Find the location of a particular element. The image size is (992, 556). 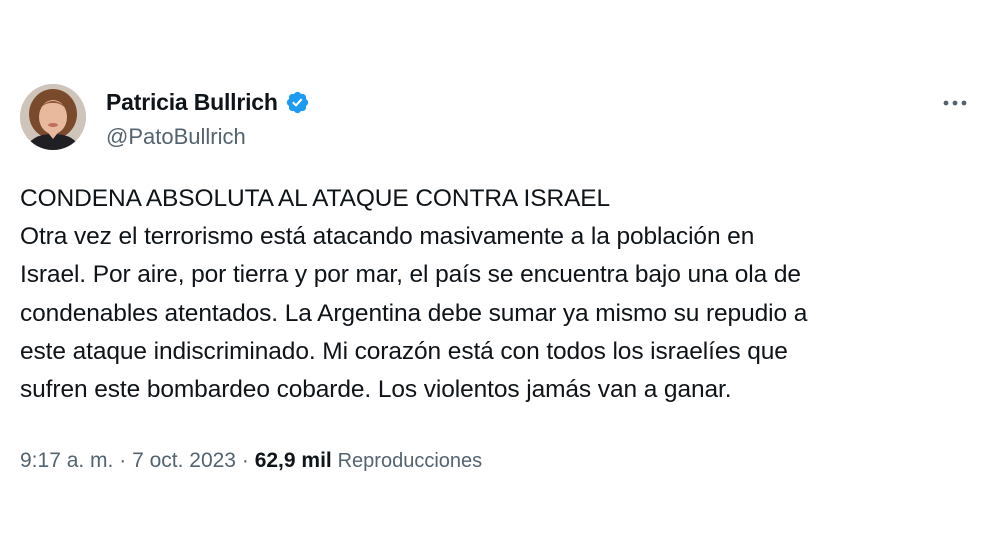

author-name-row: Patricia Bullrich is located at coordinates (208, 102).